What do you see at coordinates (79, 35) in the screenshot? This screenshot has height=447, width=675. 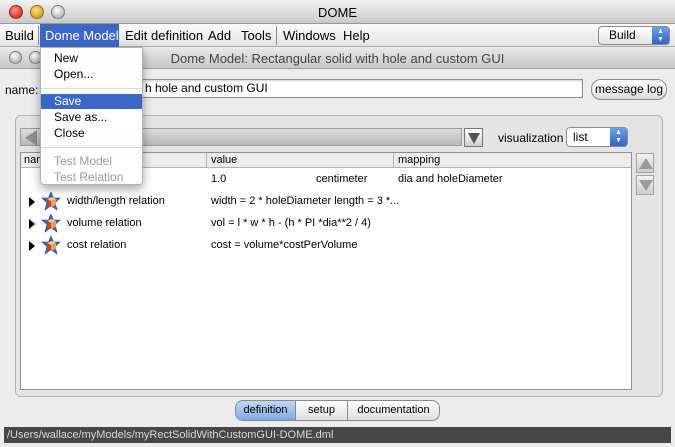 I see `menu-dome-model: Dome Model` at bounding box center [79, 35].